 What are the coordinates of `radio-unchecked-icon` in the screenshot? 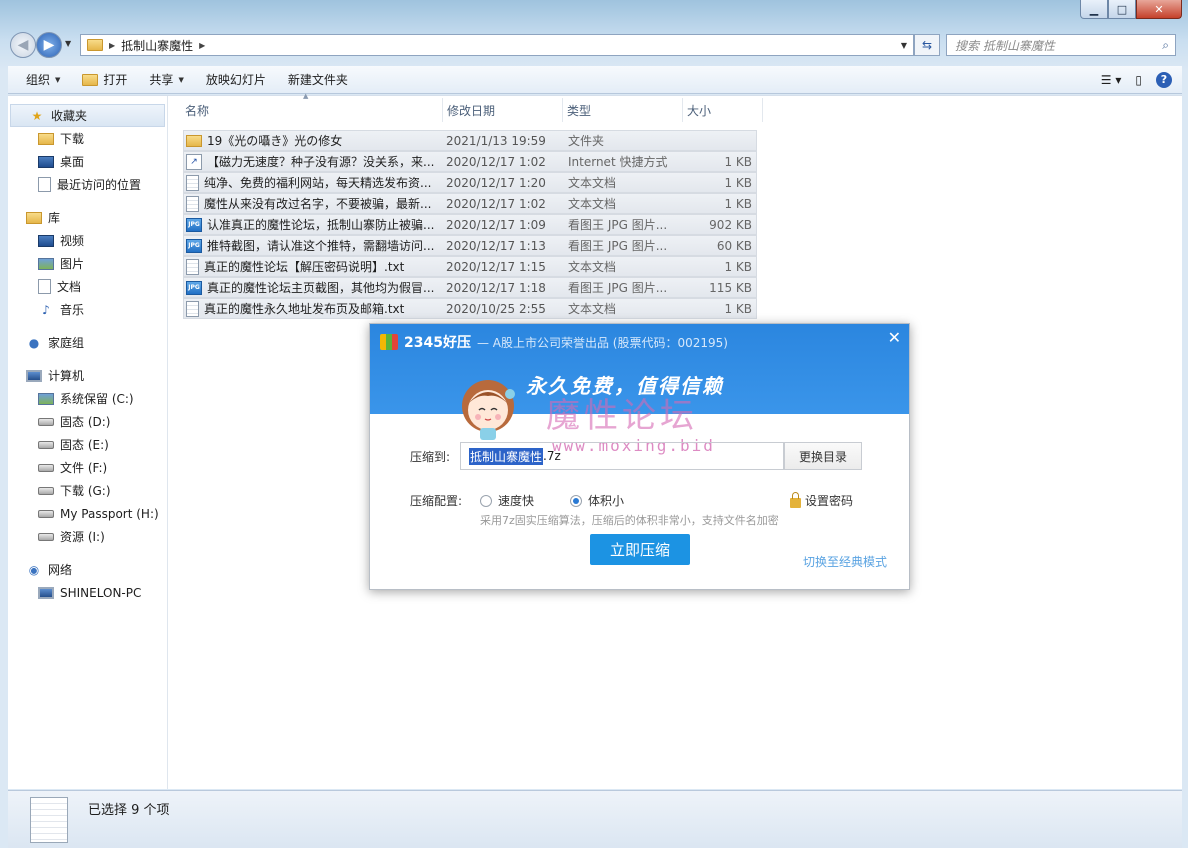 It's located at (486, 500).